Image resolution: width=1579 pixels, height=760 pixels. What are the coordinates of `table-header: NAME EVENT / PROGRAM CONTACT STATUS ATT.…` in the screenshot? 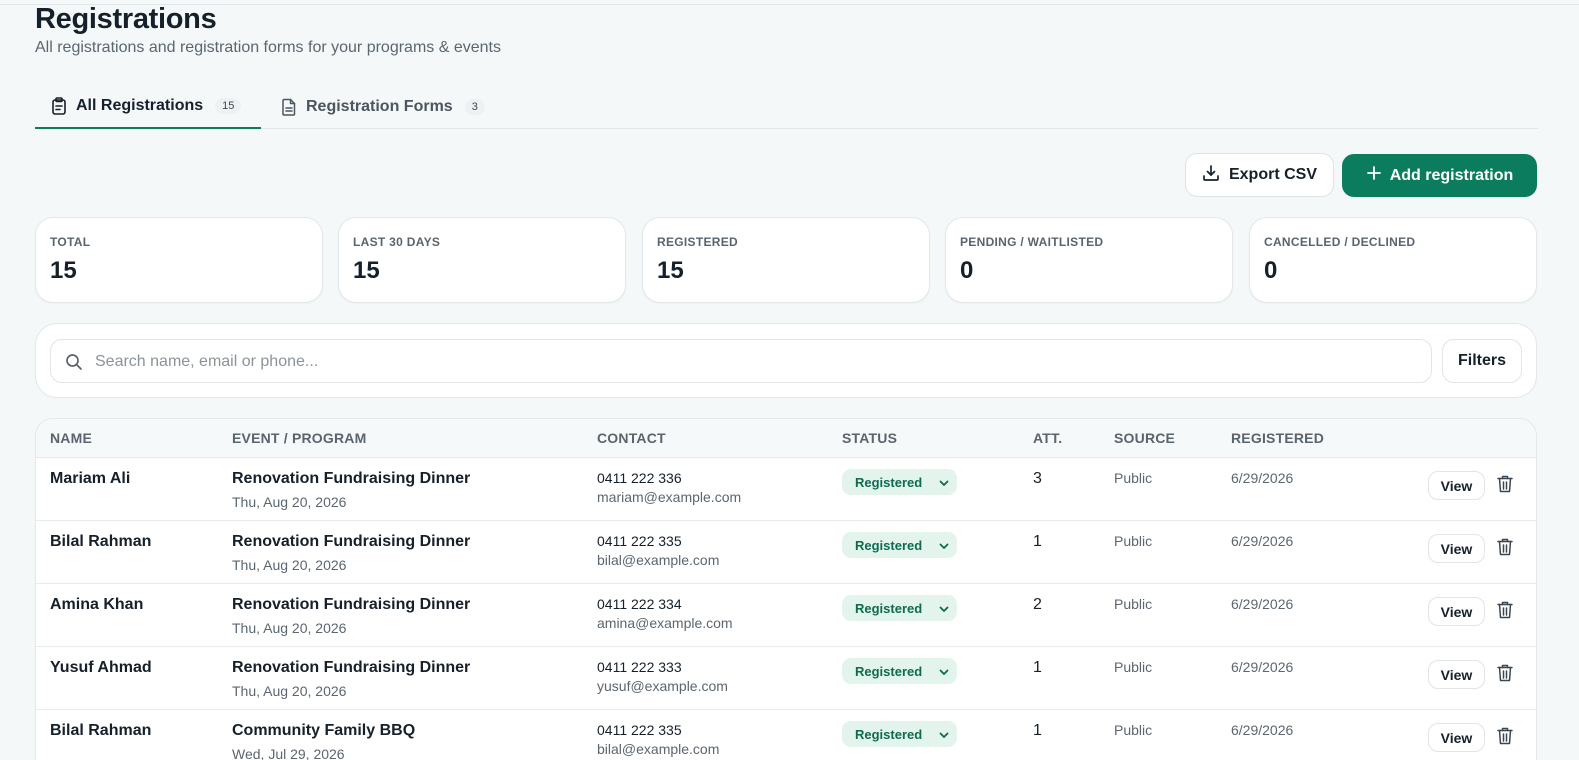 It's located at (786, 438).